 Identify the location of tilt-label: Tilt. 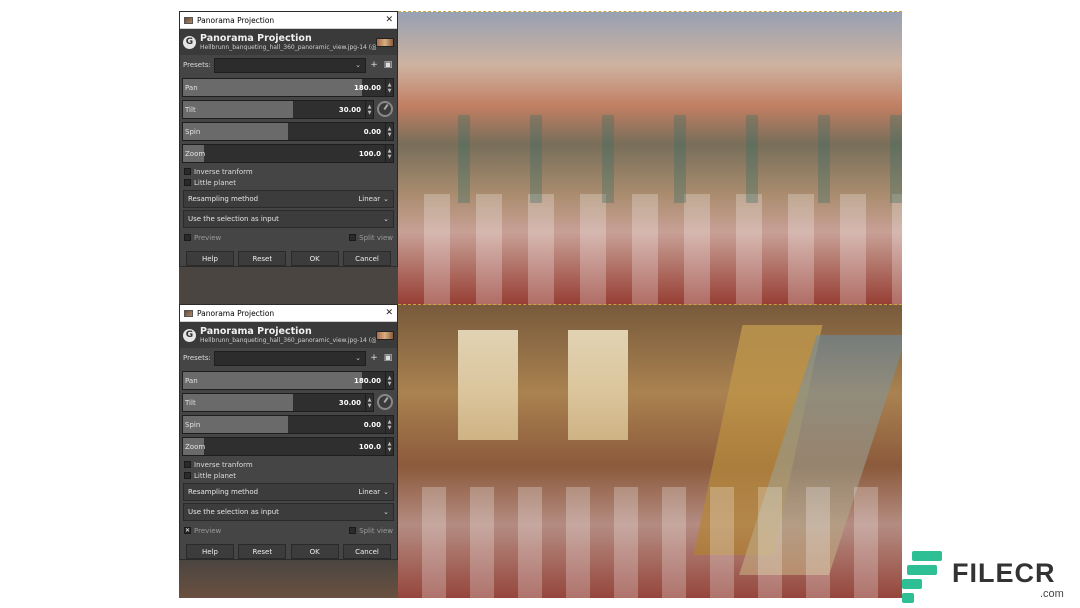
(190, 109).